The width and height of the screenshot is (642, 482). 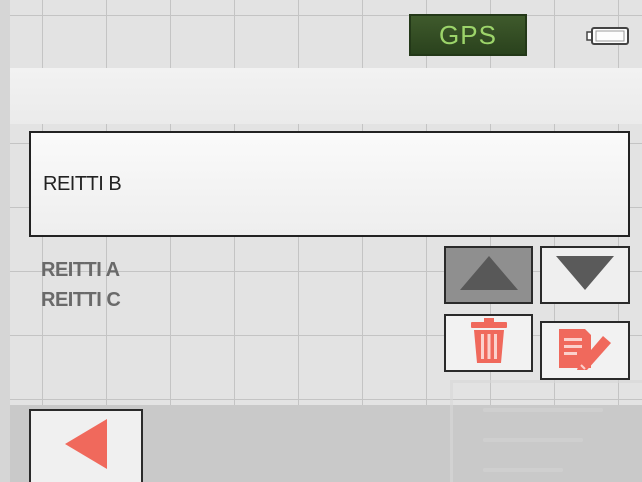 I want to click on route-list: REITTI A REITTI C, so click(x=81, y=285).